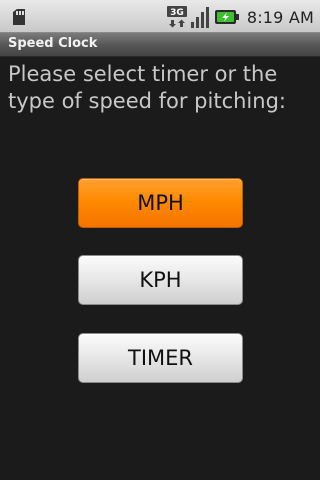 The image size is (320, 480). What do you see at coordinates (177, 13) in the screenshot?
I see `svg-text: 3G` at bounding box center [177, 13].